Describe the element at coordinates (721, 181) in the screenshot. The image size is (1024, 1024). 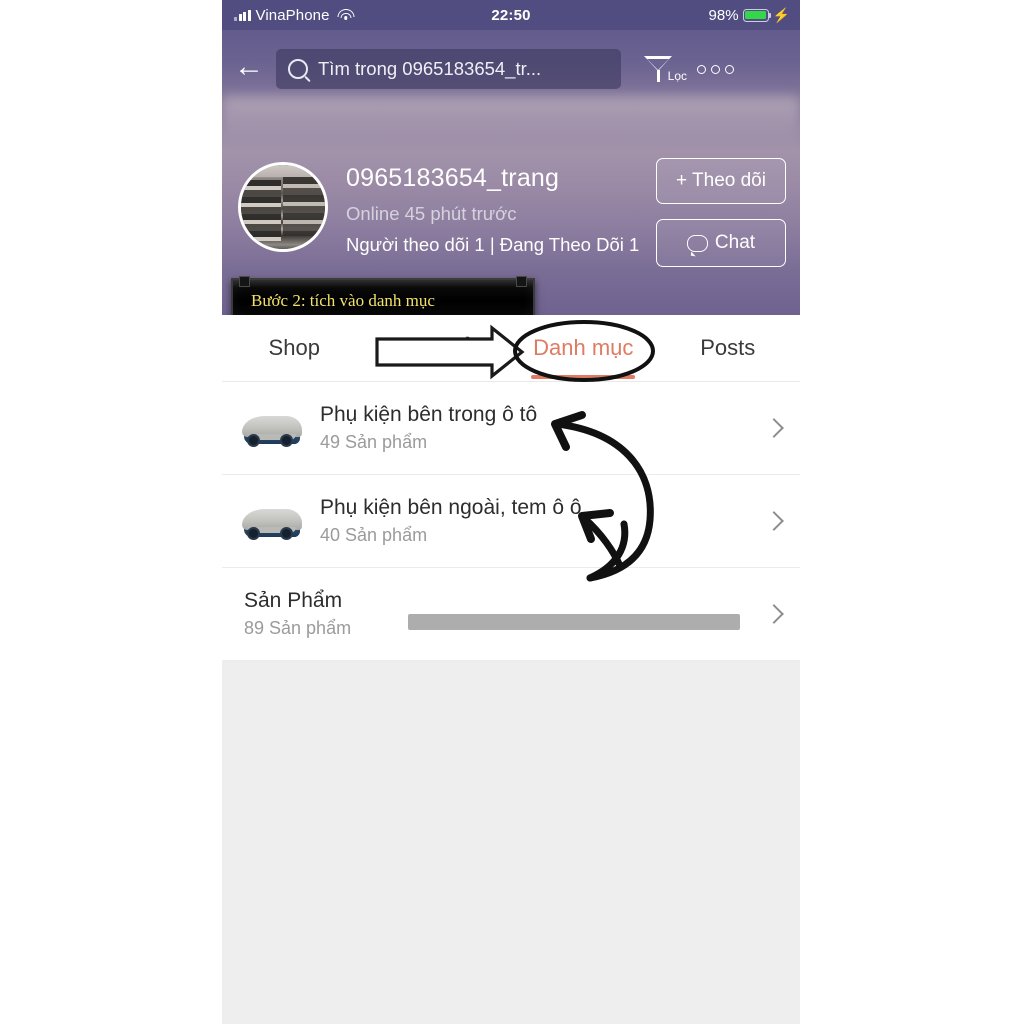
I see `follow-button: + Theo dõi` at that location.